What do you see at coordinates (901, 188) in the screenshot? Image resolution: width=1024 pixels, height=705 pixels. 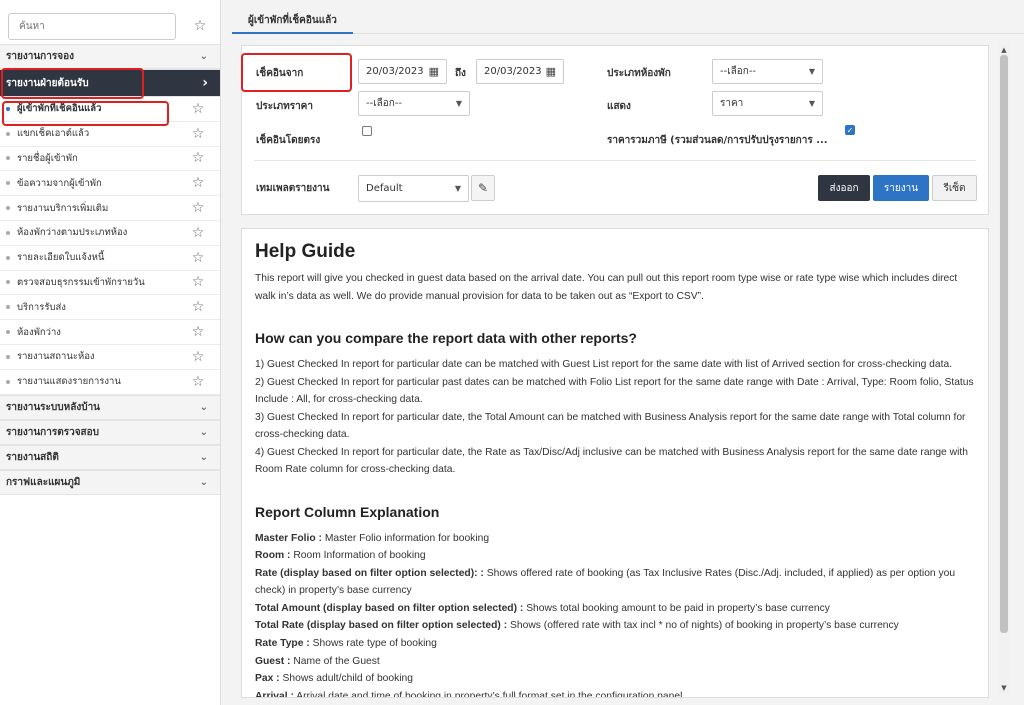 I see `report-button: รายงาน` at bounding box center [901, 188].